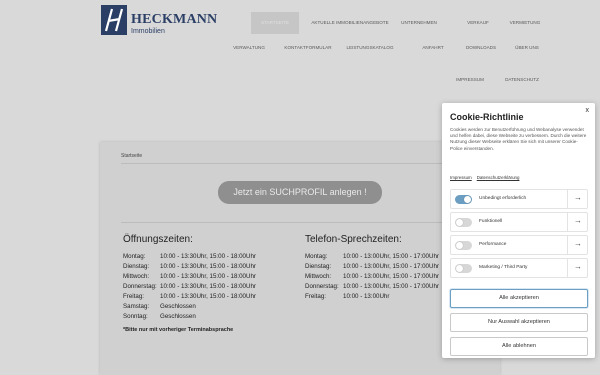 This screenshot has width=600, height=375. Describe the element at coordinates (519, 245) in the screenshot. I see `cookie-category-performance: Performance →` at that location.